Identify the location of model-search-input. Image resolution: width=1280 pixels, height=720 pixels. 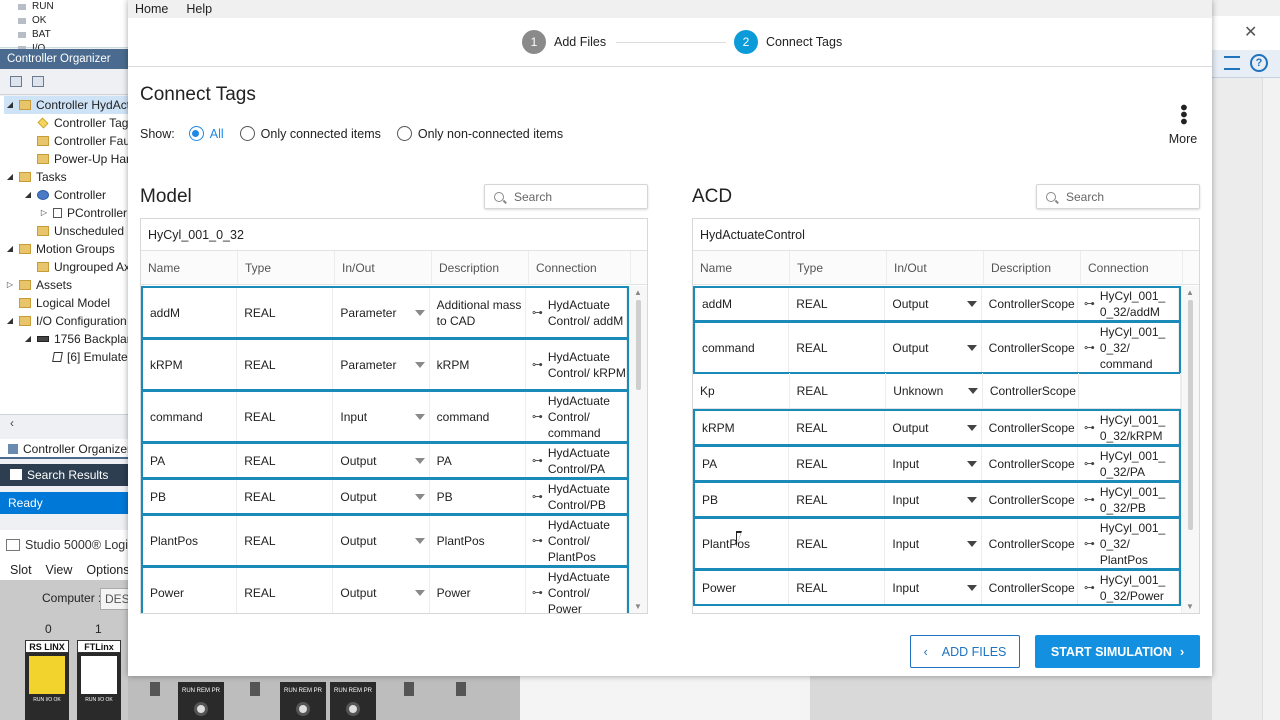
(574, 196).